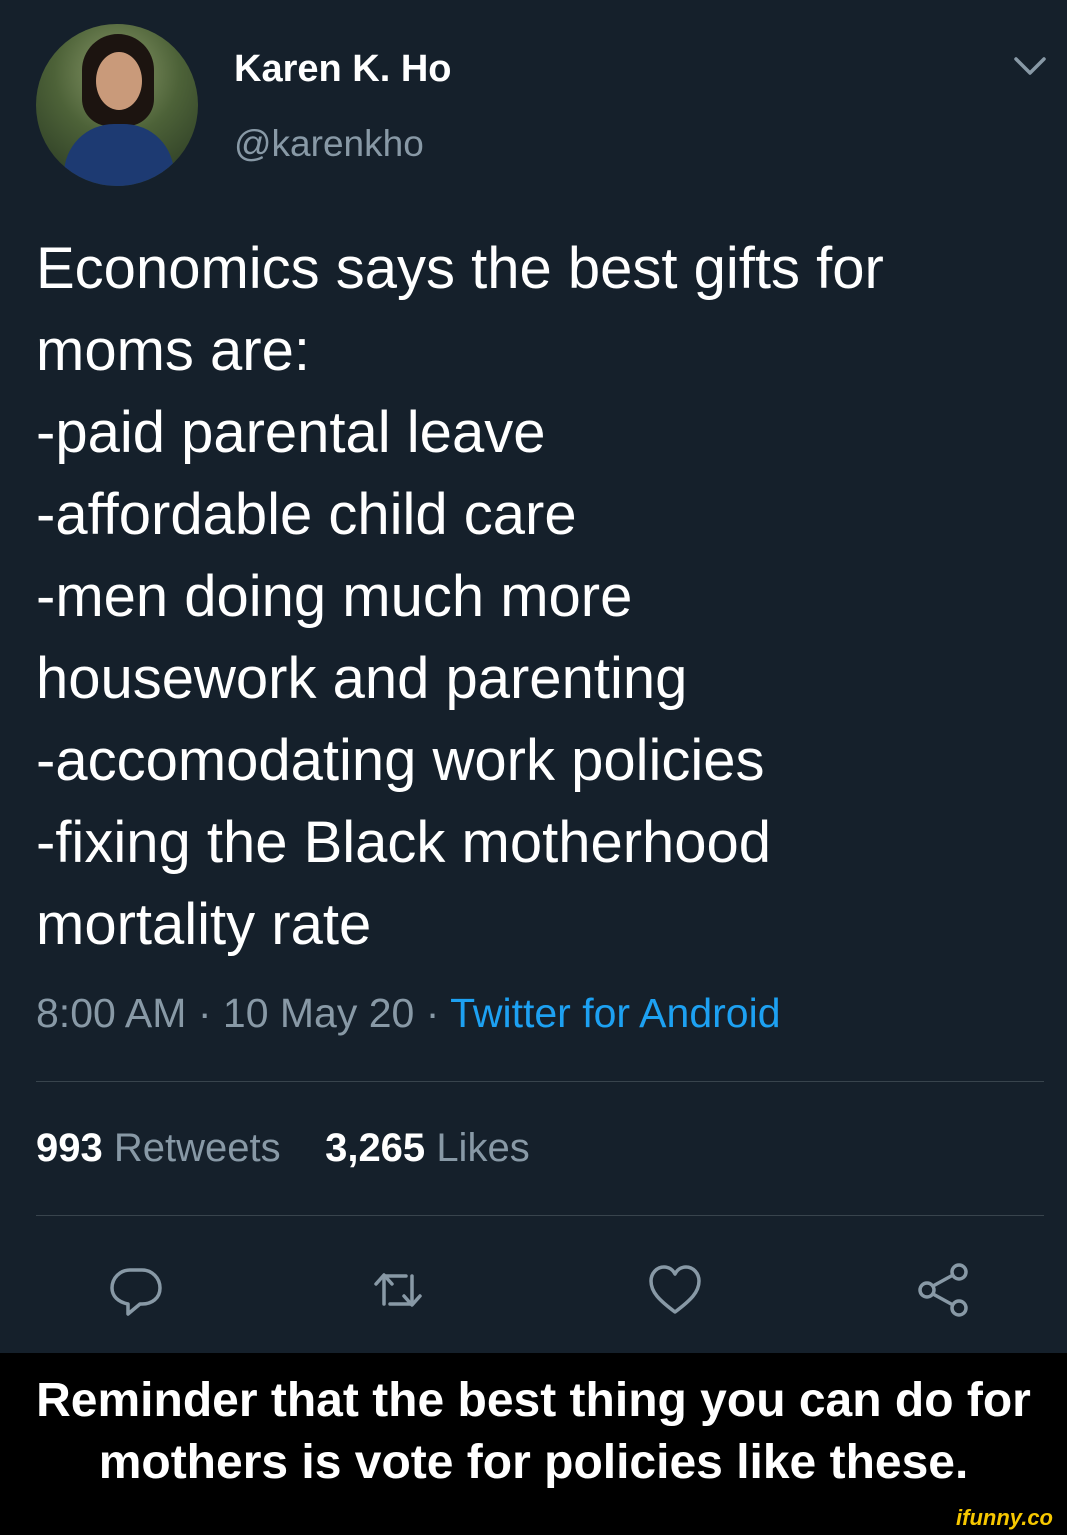 The width and height of the screenshot is (1067, 1535). I want to click on chevron-down-icon, so click(1030, 66).